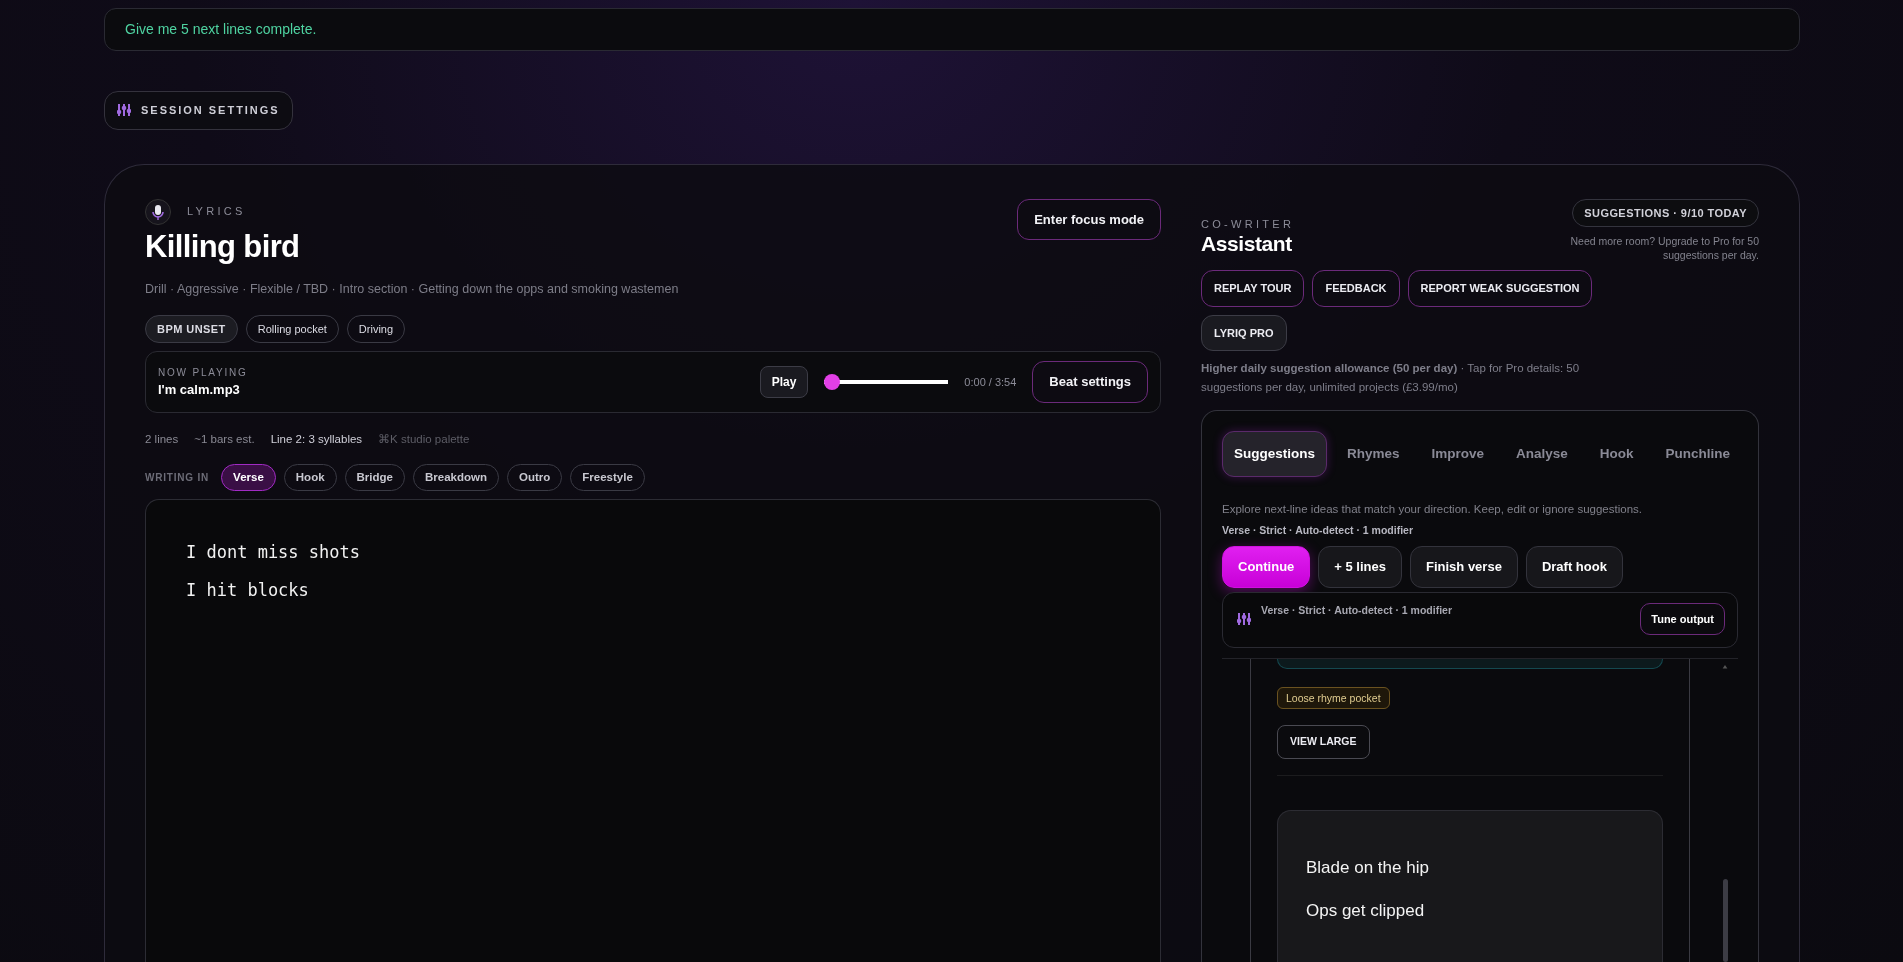 The height and width of the screenshot is (962, 1903). What do you see at coordinates (162, 439) in the screenshot?
I see `stat-text: 2 lines` at bounding box center [162, 439].